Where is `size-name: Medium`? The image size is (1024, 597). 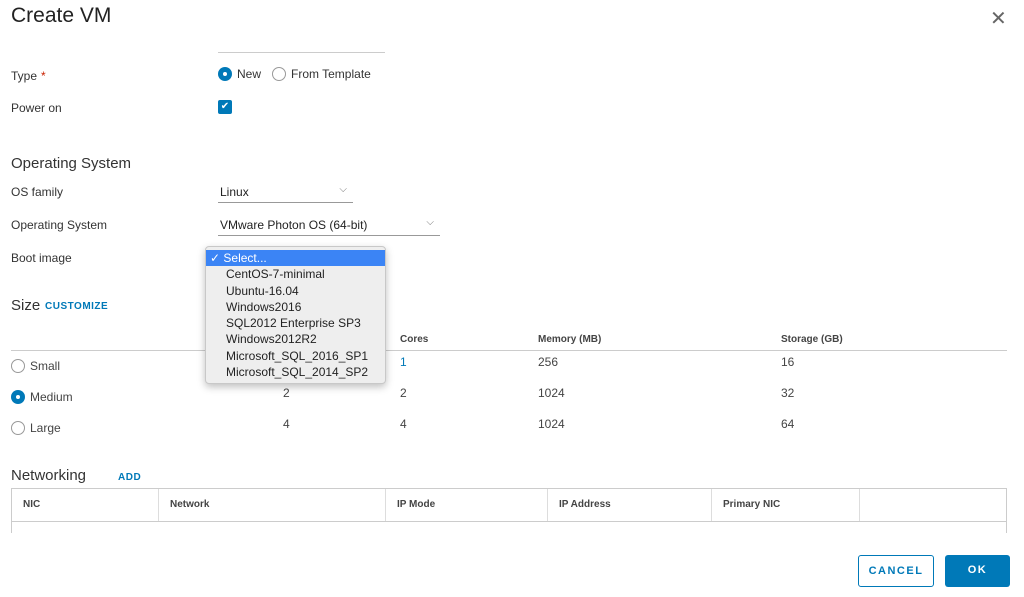 size-name: Medium is located at coordinates (51, 397).